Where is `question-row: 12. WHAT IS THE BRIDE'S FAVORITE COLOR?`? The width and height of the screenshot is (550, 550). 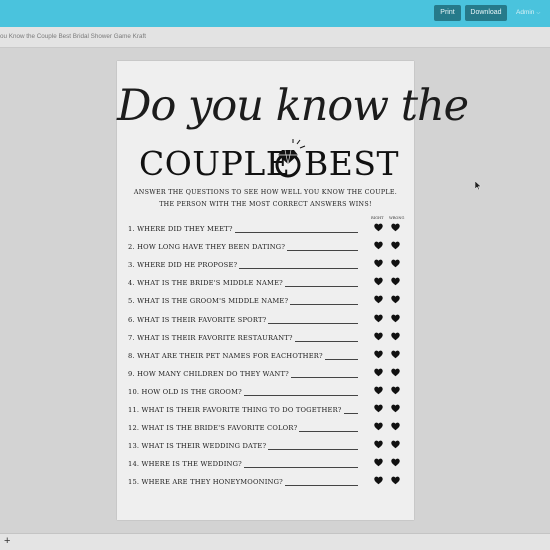 question-row: 12. WHAT IS THE BRIDE'S FAVORITE COLOR? is located at coordinates (266, 428).